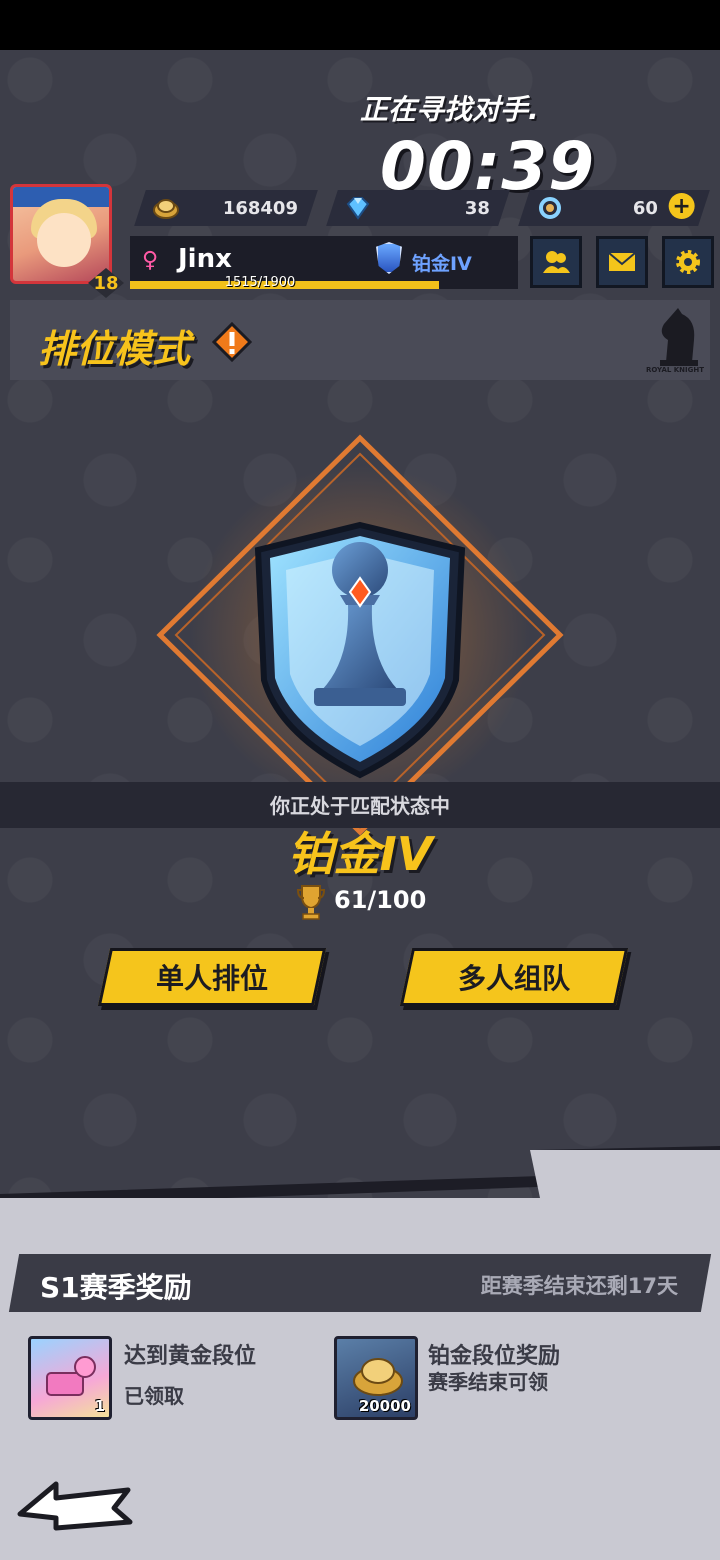  What do you see at coordinates (418, 208) in the screenshot?
I see `resource-diamond: 38` at bounding box center [418, 208].